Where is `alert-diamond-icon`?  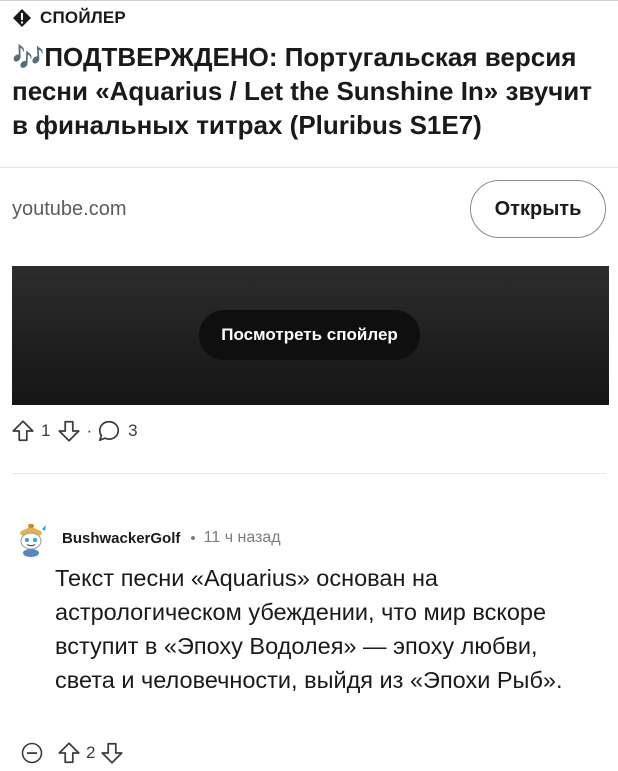
alert-diamond-icon is located at coordinates (22, 18).